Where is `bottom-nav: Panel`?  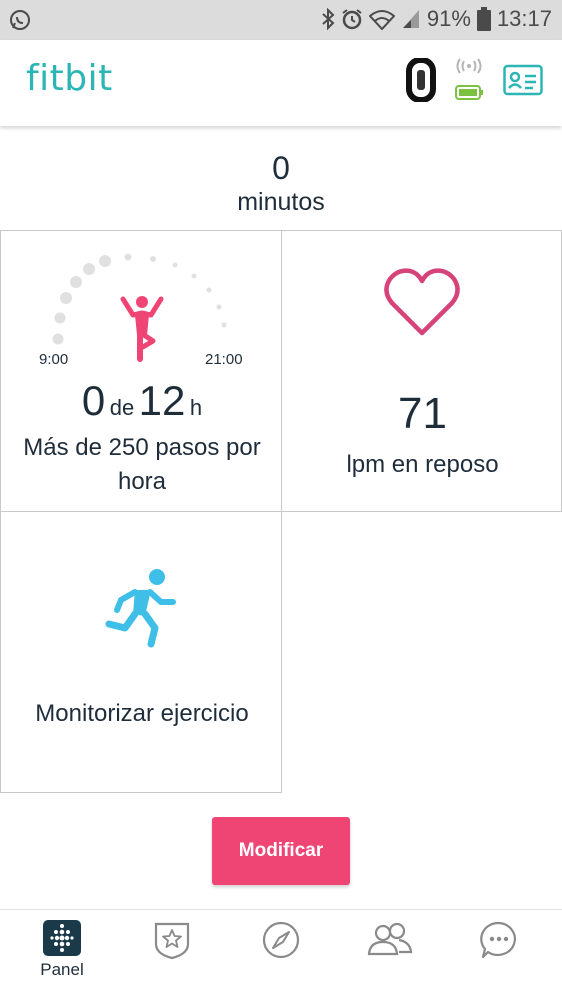
bottom-nav: Panel is located at coordinates (281, 954).